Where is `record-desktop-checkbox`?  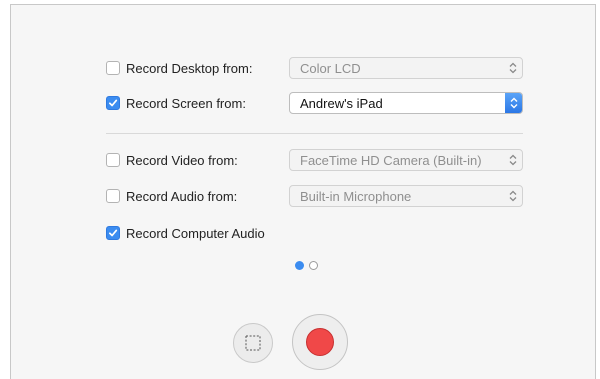 record-desktop-checkbox is located at coordinates (113, 68).